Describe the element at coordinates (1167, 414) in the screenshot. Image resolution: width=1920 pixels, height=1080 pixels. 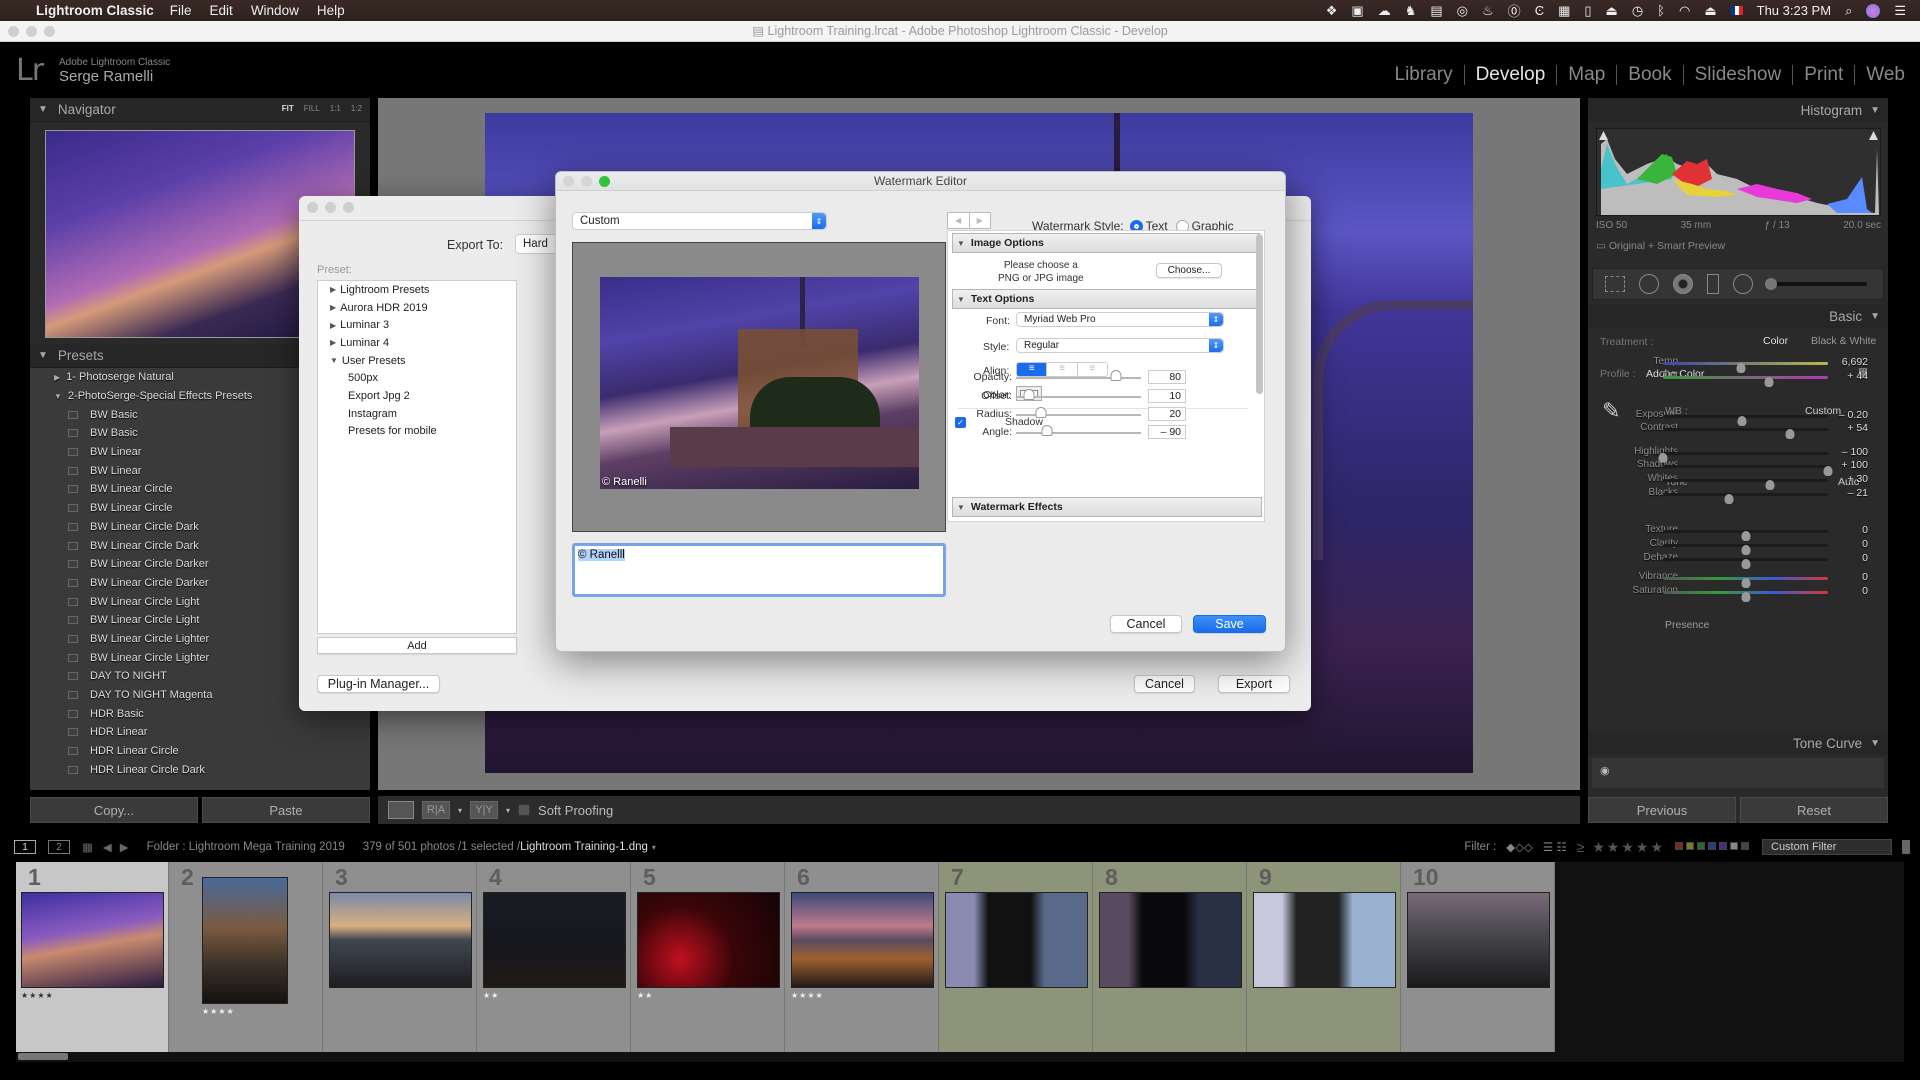
I see `radius-value-field: 20` at that location.